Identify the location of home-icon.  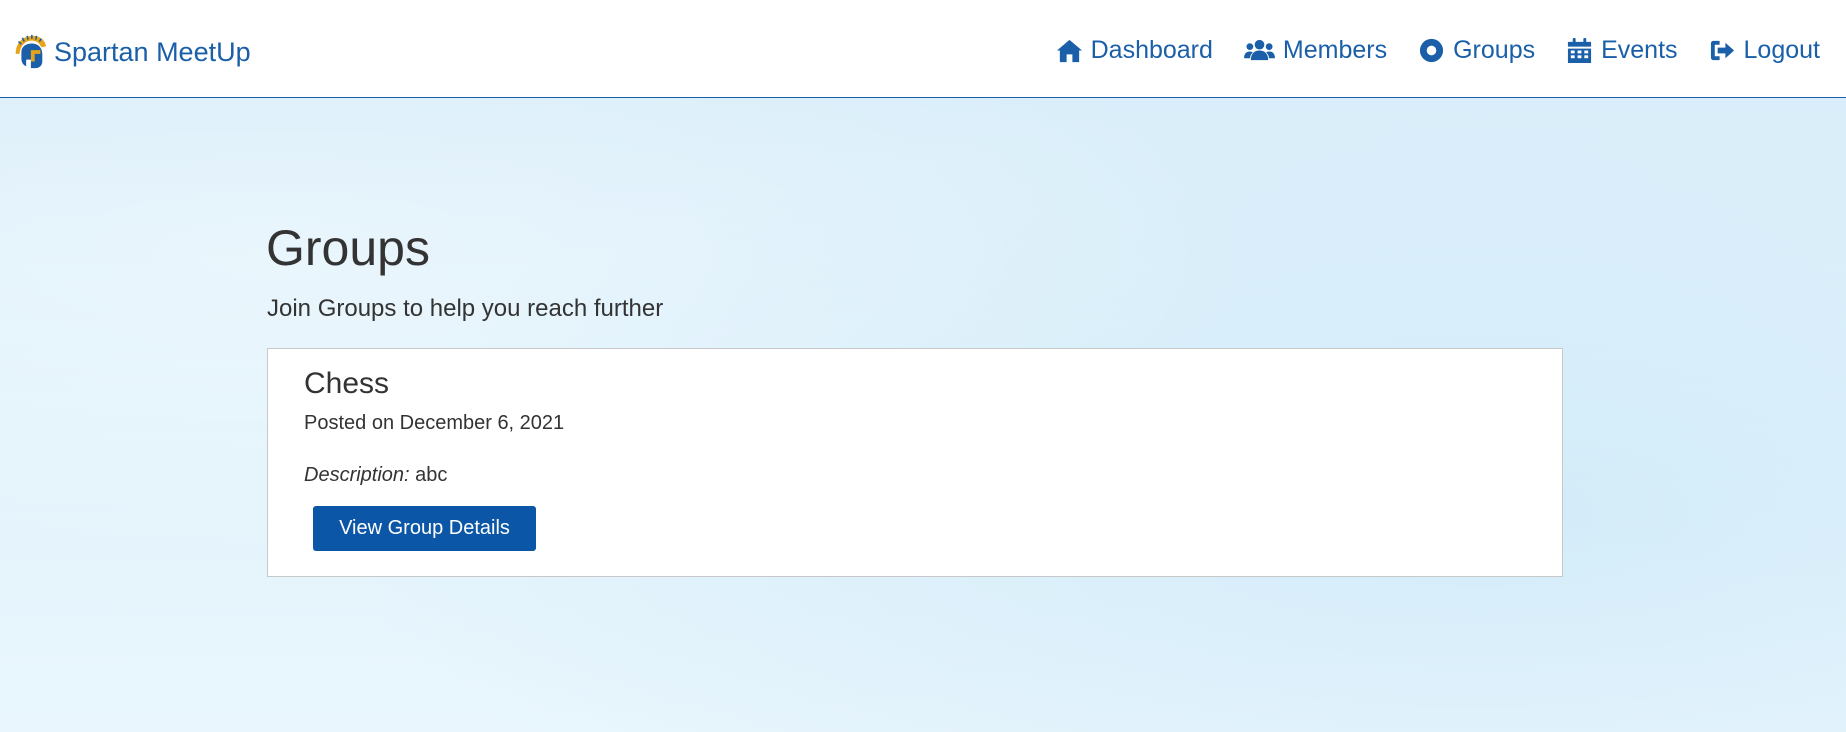
(1069, 50).